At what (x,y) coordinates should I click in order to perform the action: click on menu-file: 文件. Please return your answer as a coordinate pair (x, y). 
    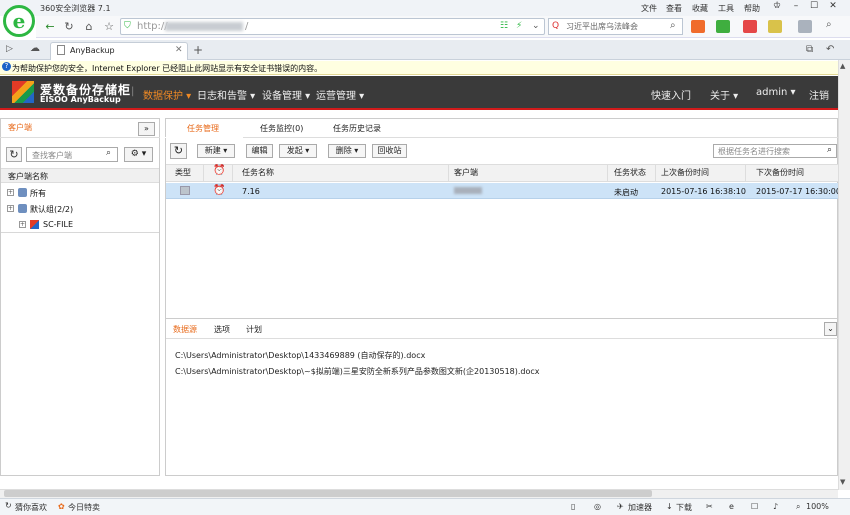
    Looking at the image, I should click on (649, 8).